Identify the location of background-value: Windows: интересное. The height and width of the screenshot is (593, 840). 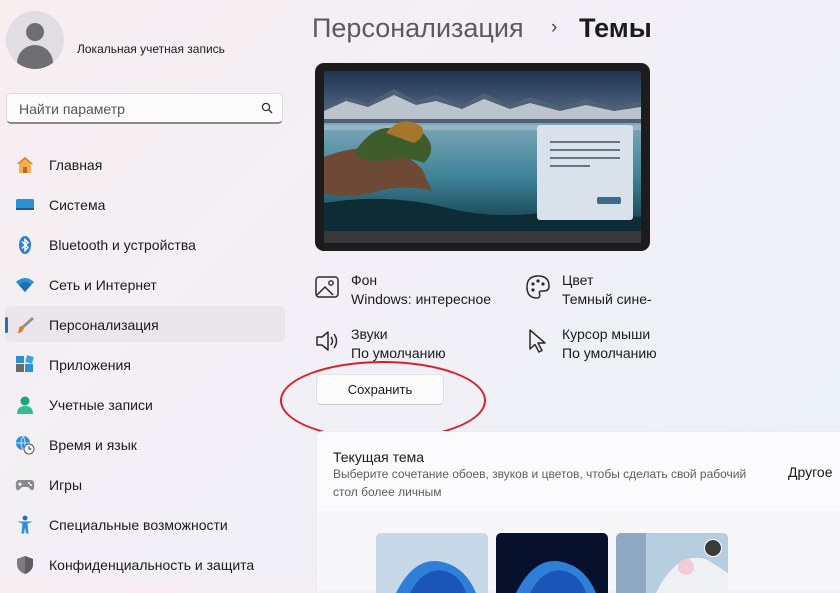
(421, 299).